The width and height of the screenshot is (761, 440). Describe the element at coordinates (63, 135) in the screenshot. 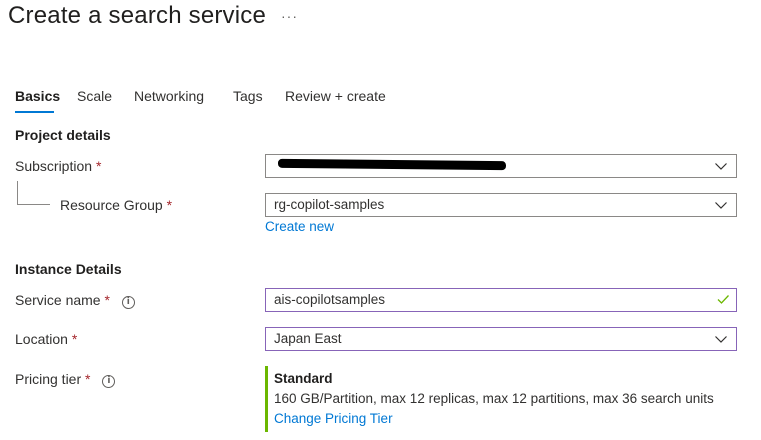

I see `project-details-heading: Project details` at that location.